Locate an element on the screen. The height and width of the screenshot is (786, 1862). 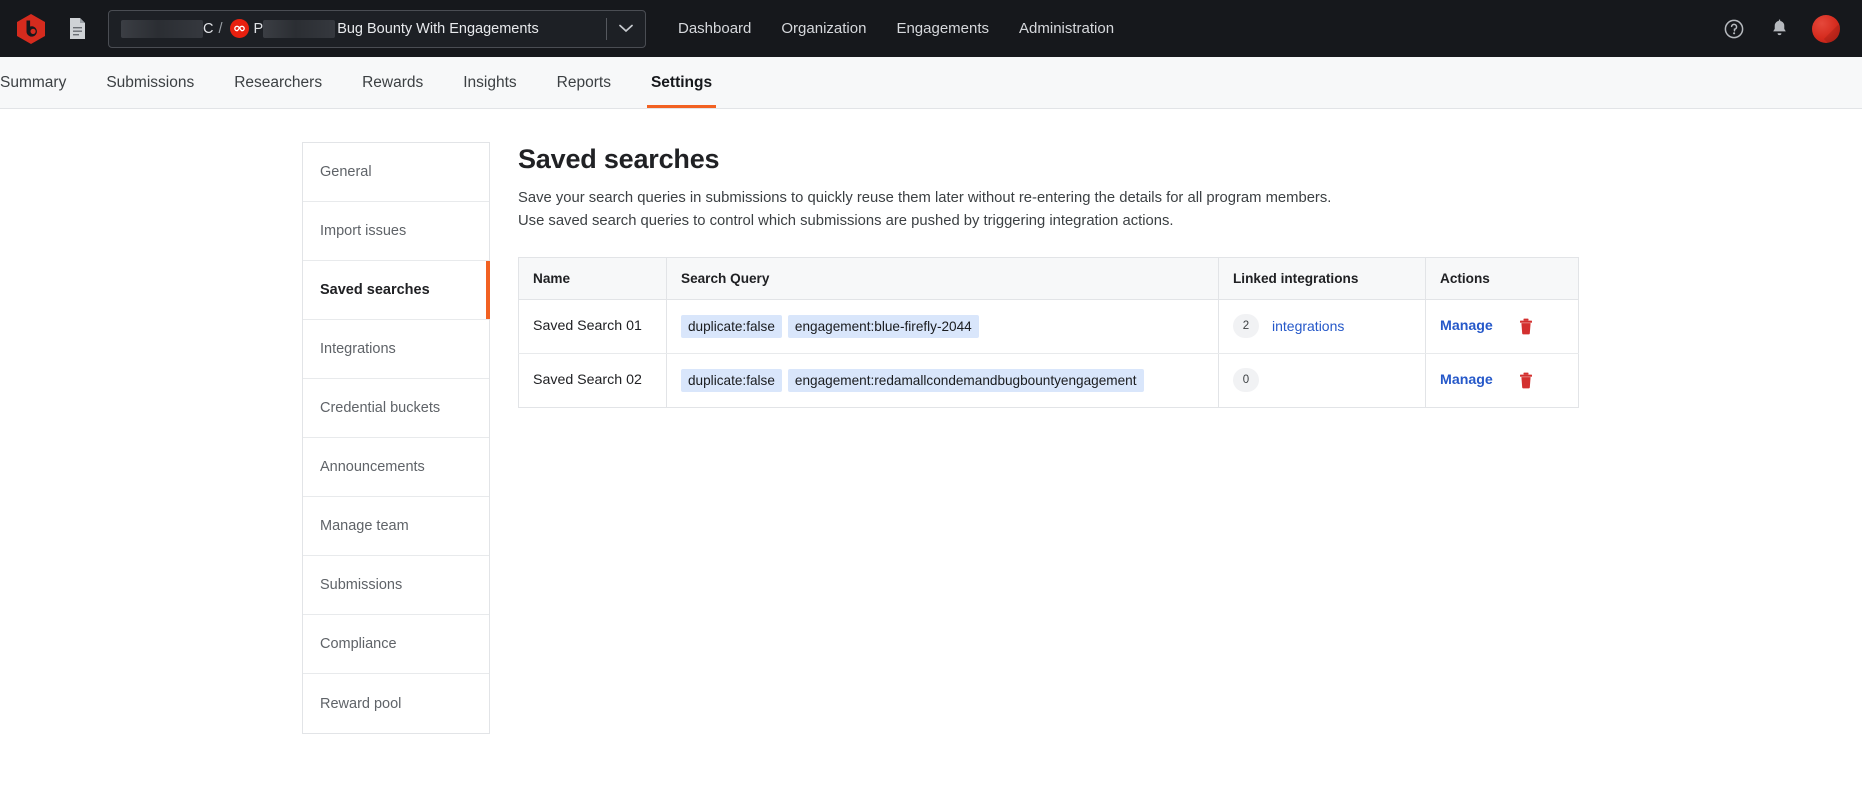
org-name-suffix: C is located at coordinates (208, 28).